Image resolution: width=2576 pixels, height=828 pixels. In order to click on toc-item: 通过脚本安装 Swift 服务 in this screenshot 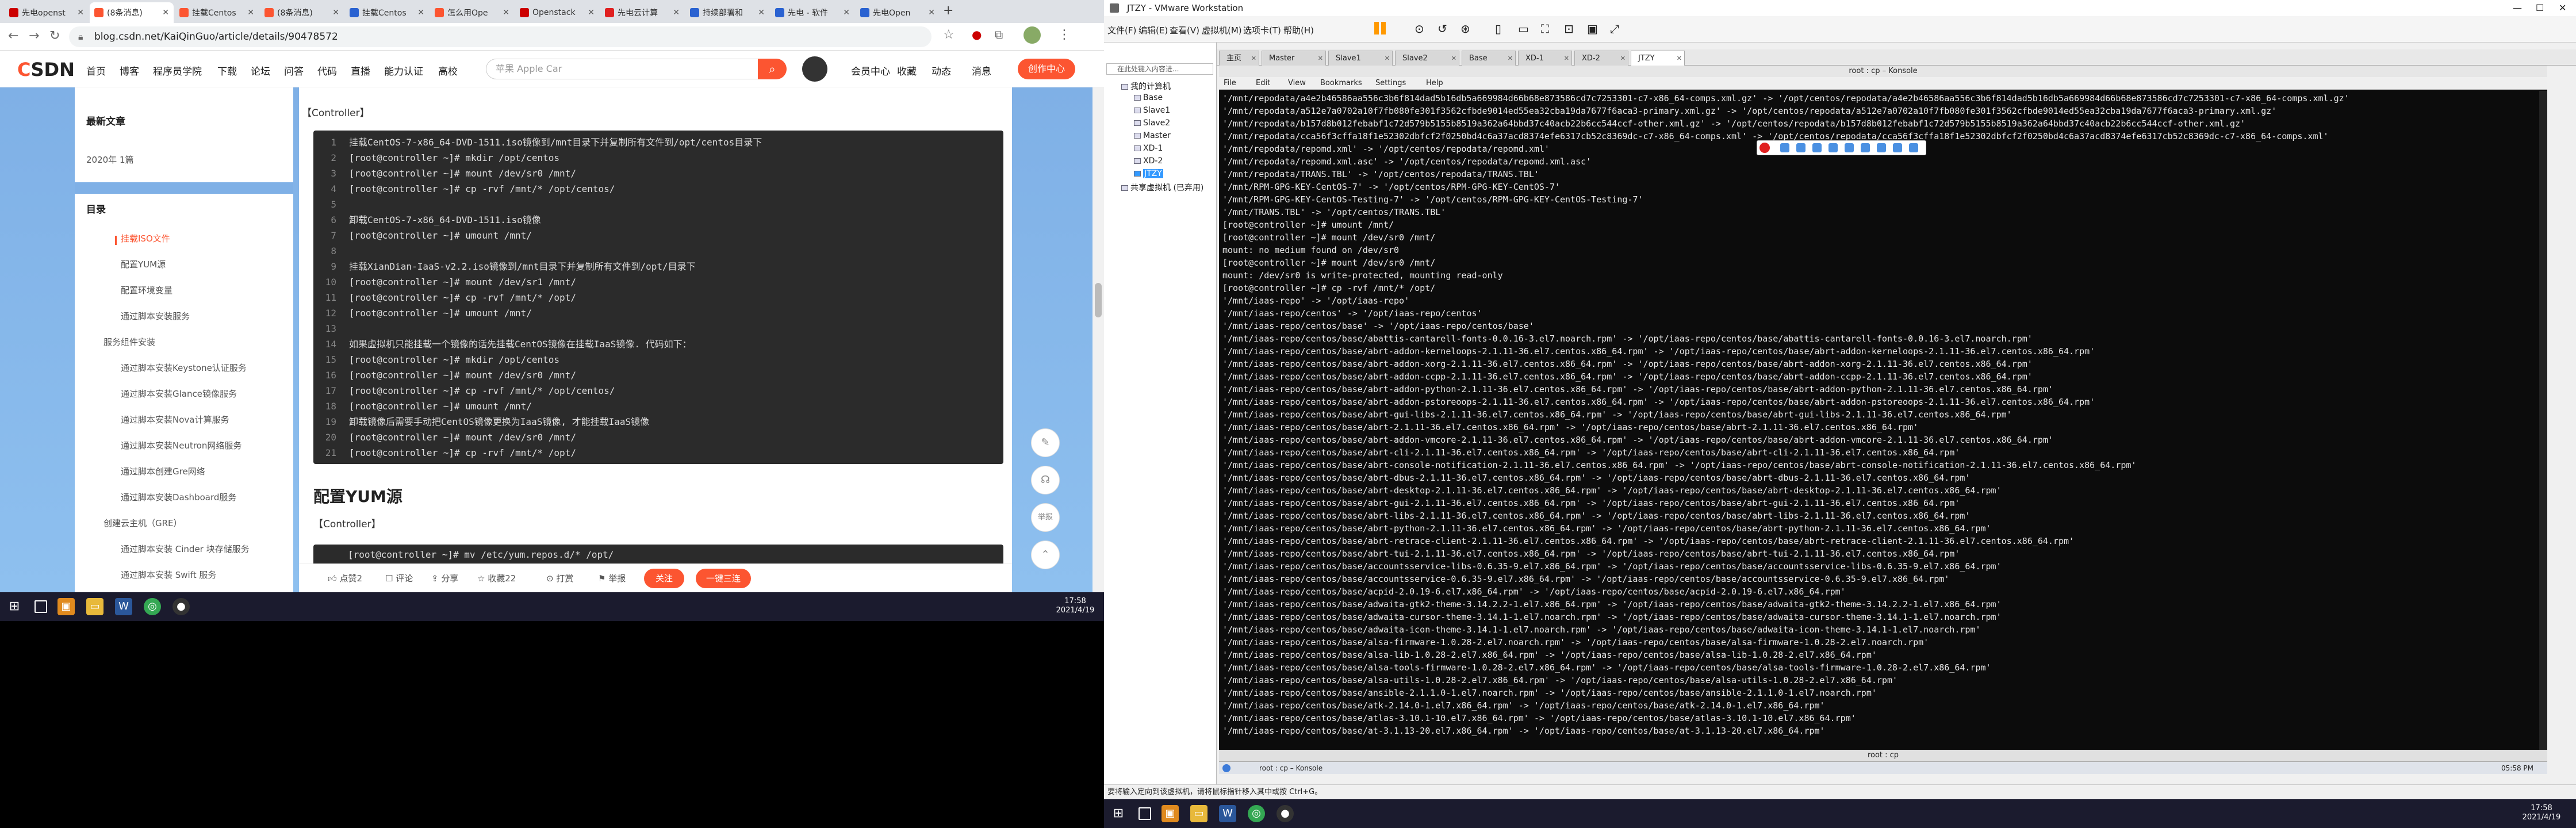, I will do `click(168, 575)`.